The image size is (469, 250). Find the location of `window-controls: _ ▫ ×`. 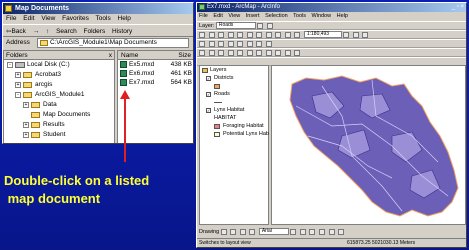

window-controls: _ ▫ × is located at coordinates (458, 7).